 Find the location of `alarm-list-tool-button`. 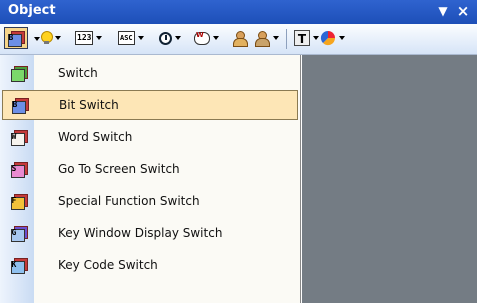

alarm-list-tool-button is located at coordinates (268, 38).